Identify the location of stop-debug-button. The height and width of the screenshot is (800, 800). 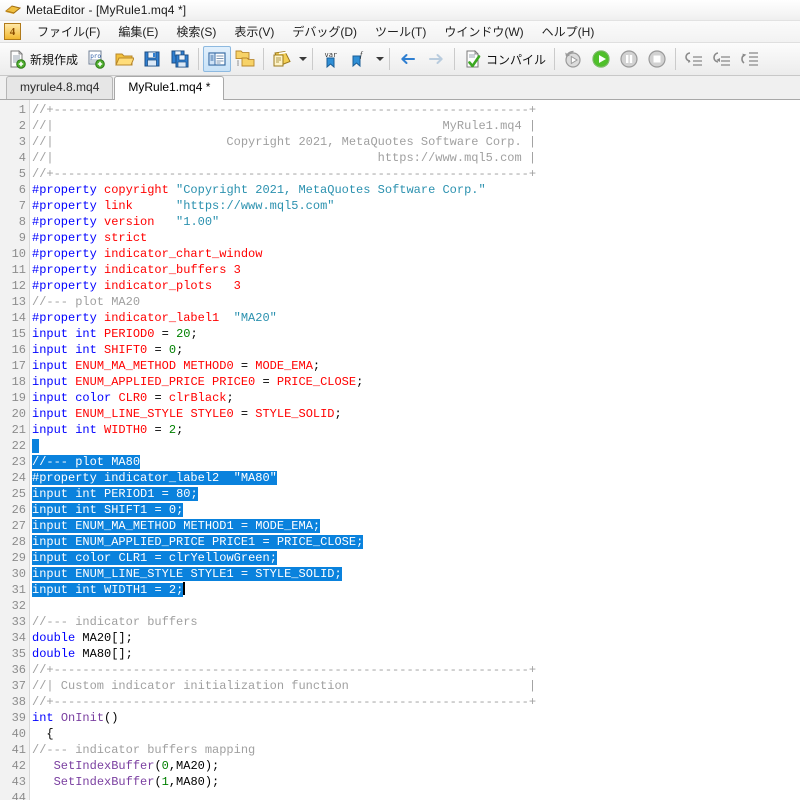
(657, 59).